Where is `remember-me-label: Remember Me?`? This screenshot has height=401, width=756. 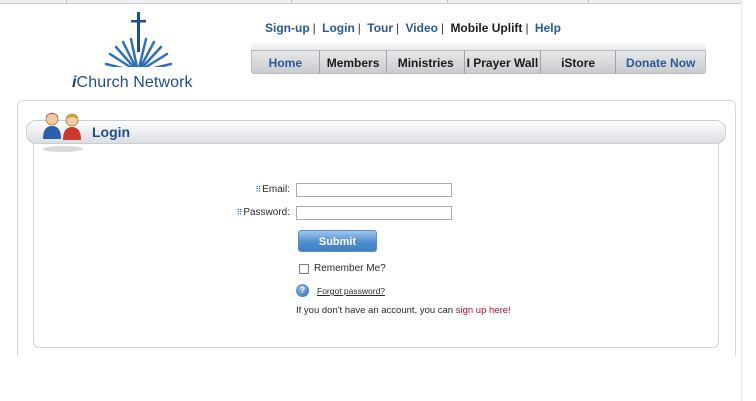
remember-me-label: Remember Me? is located at coordinates (350, 268).